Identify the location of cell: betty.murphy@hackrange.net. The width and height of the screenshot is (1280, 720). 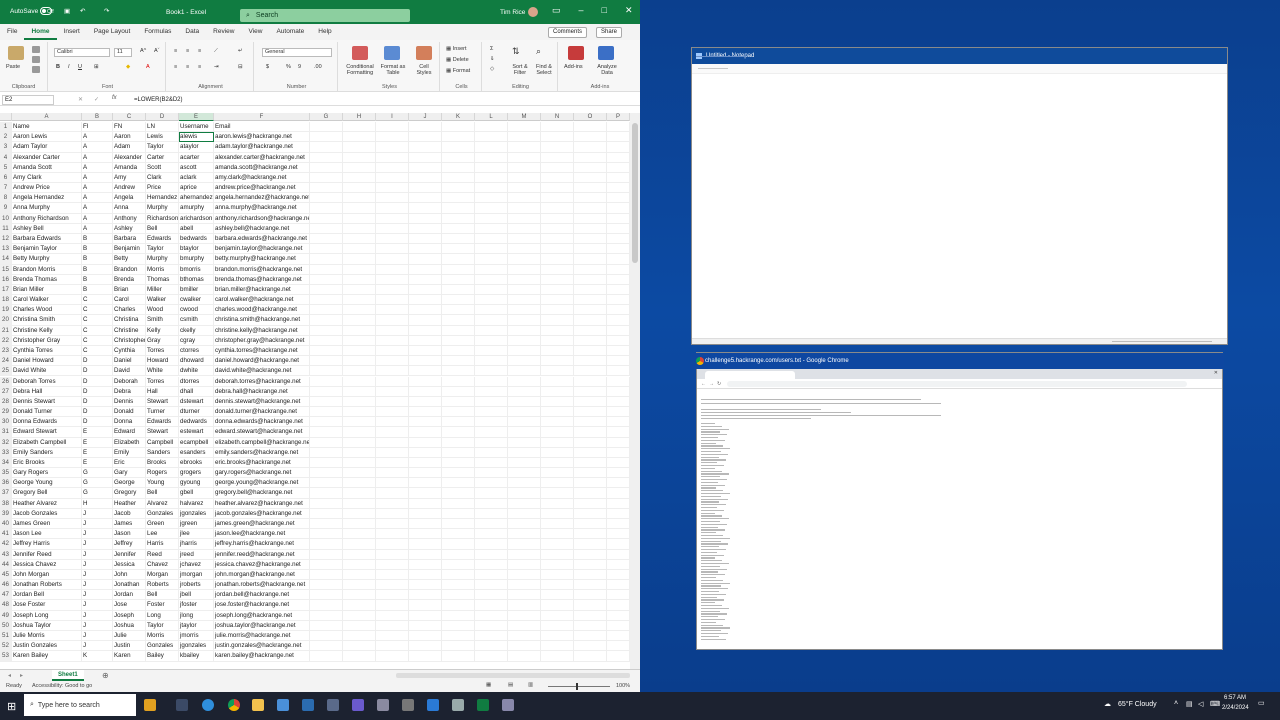
(262, 259).